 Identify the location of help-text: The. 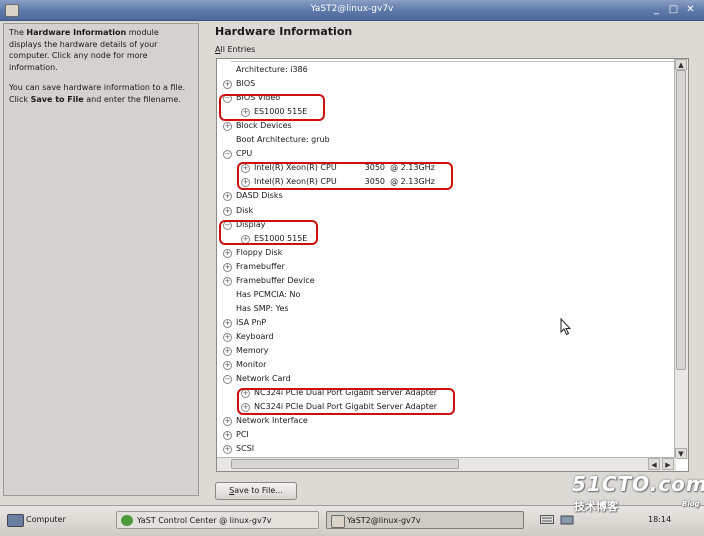
(18, 32).